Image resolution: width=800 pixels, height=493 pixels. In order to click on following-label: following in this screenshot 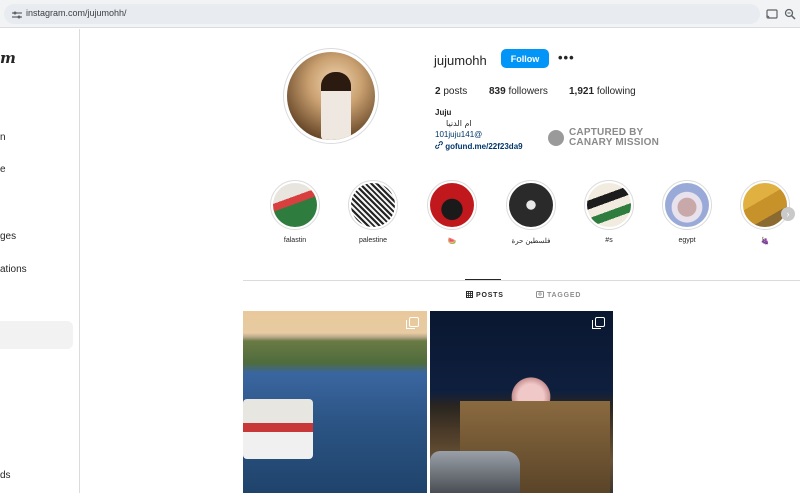, I will do `click(616, 91)`.